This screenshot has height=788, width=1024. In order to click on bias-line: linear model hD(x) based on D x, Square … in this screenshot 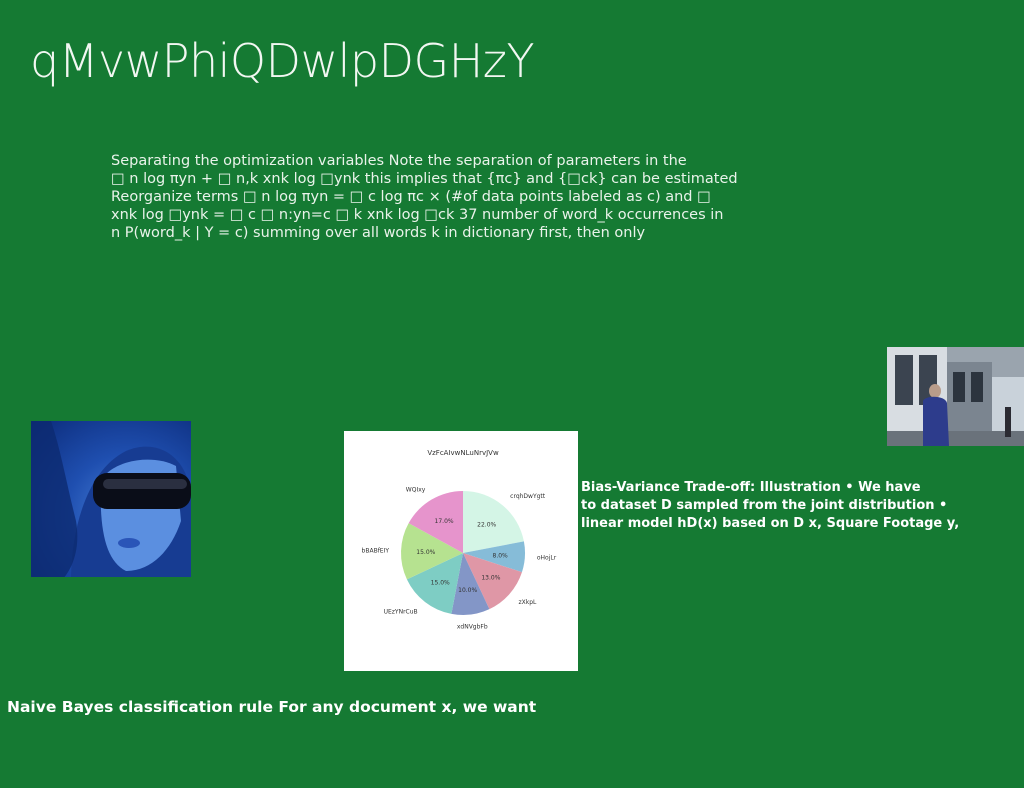, I will do `click(770, 523)`.